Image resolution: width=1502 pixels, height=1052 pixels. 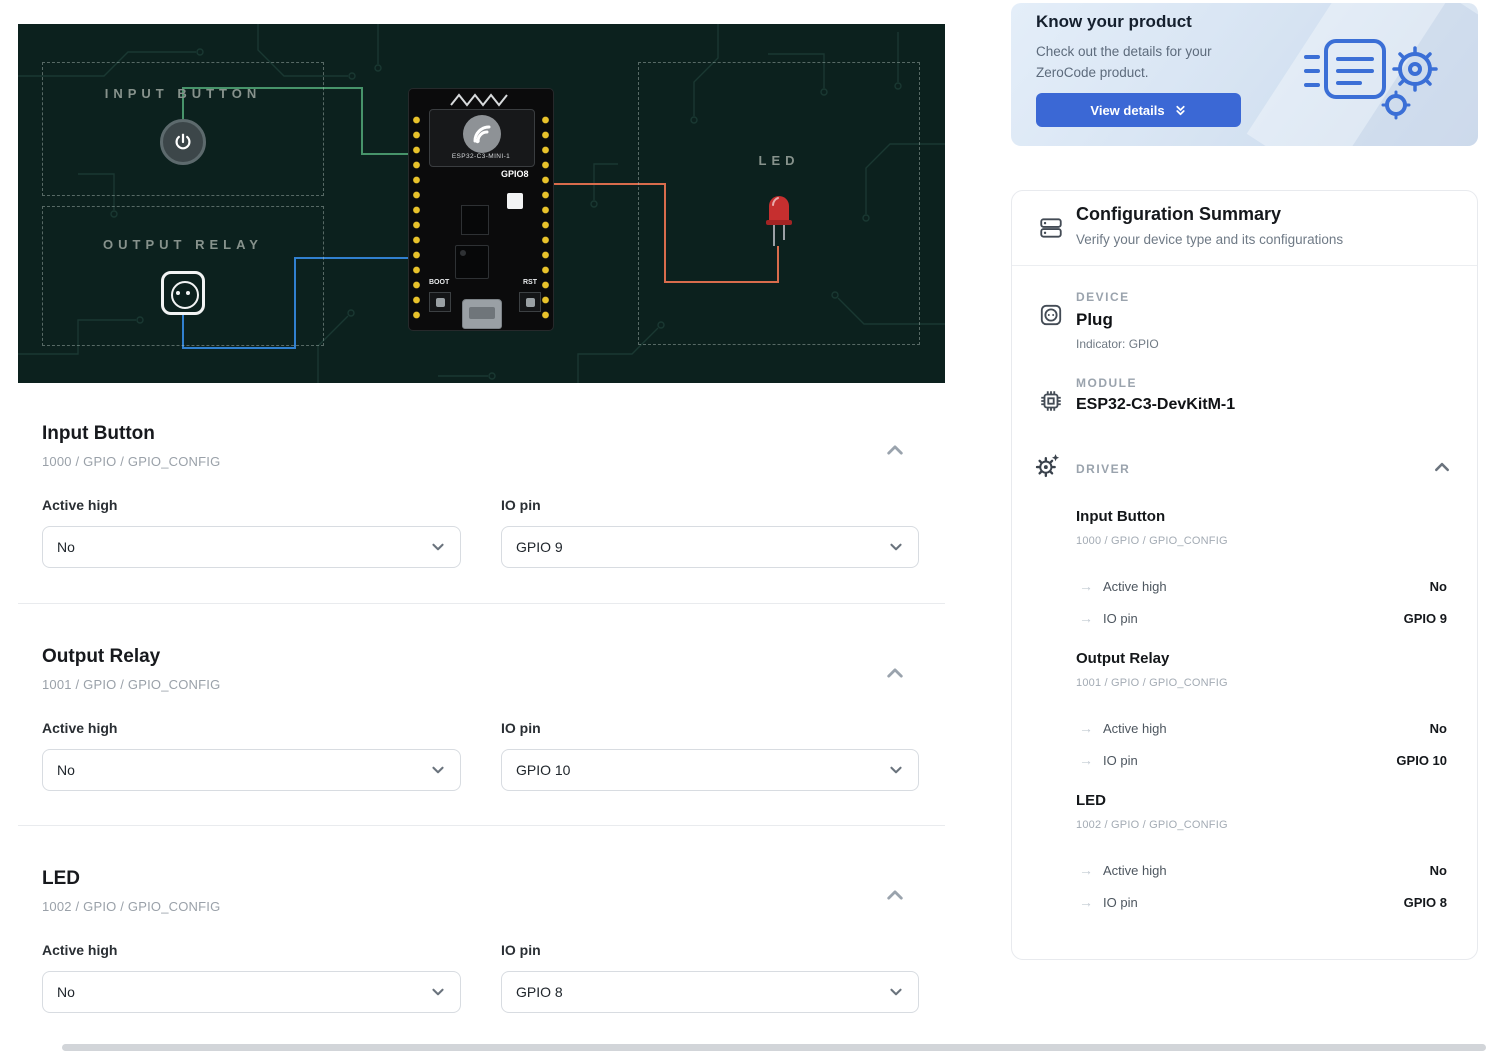 I want to click on section-title: LED, so click(x=61, y=878).